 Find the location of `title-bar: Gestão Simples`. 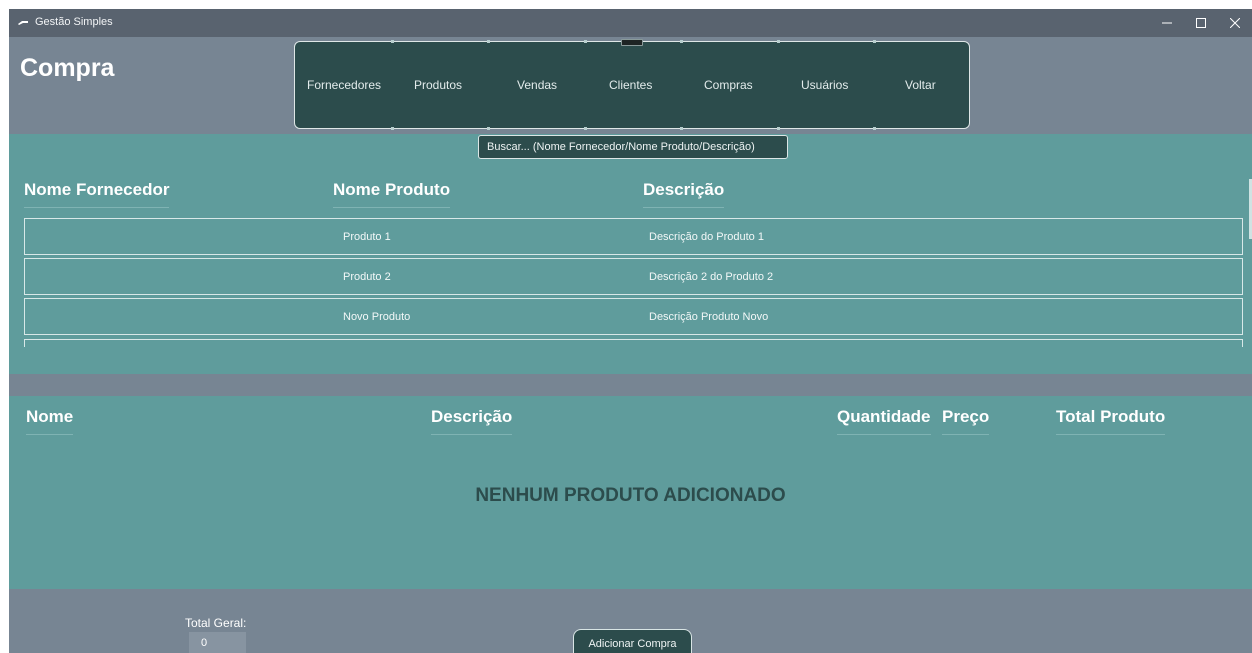

title-bar: Gestão Simples is located at coordinates (630, 23).